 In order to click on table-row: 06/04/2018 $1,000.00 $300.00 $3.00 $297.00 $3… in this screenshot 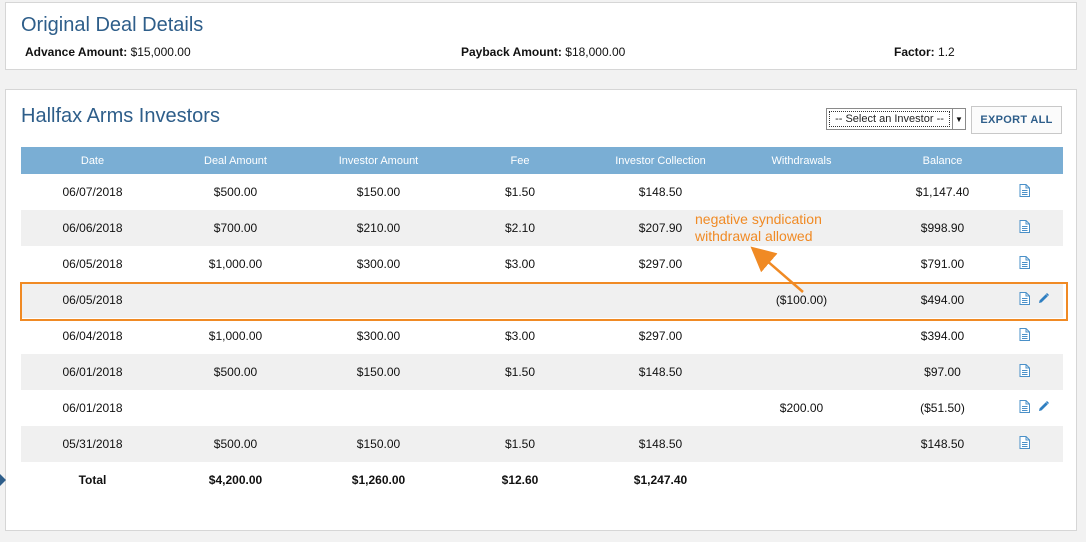, I will do `click(542, 336)`.